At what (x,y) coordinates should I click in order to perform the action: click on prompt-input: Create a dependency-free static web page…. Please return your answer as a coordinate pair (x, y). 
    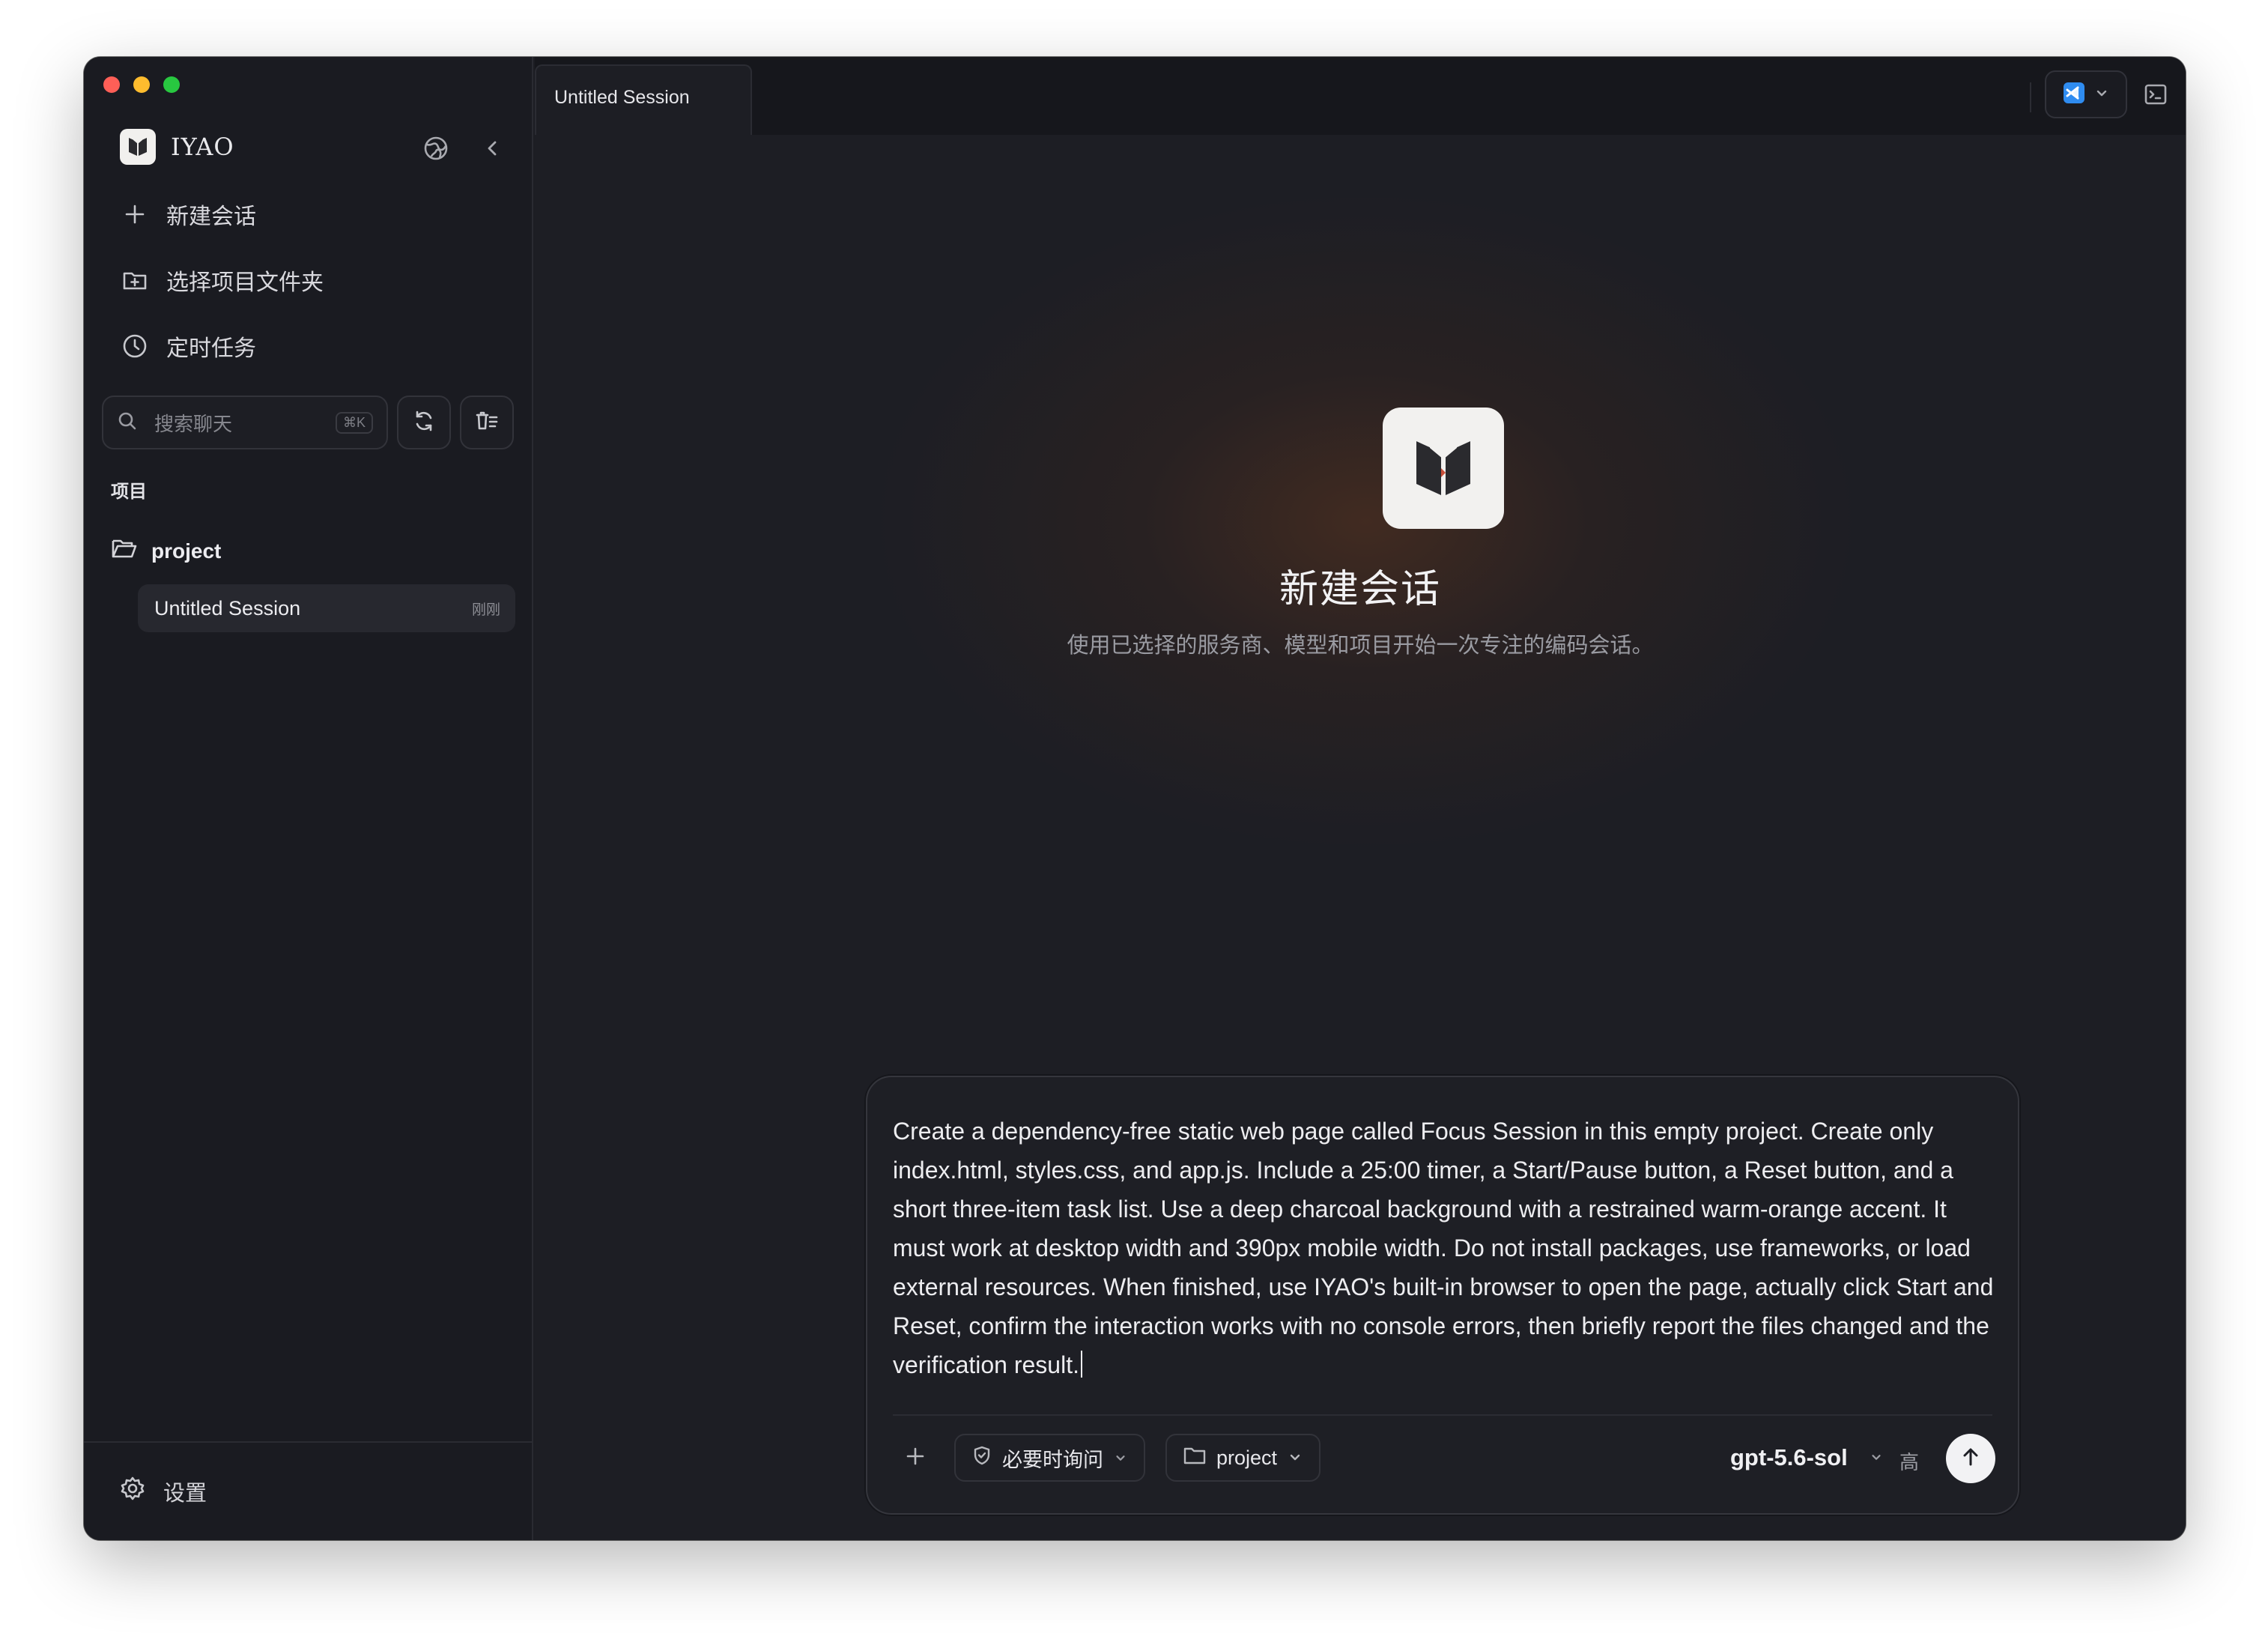
    Looking at the image, I should click on (1444, 1248).